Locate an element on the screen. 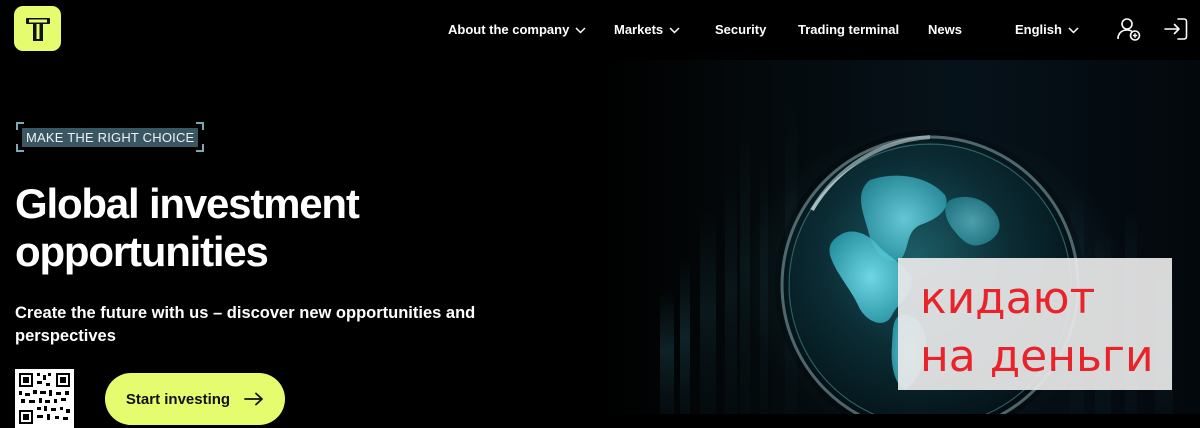 Image resolution: width=1200 pixels, height=428 pixels. hero-title-line2: opportunities is located at coordinates (142, 251).